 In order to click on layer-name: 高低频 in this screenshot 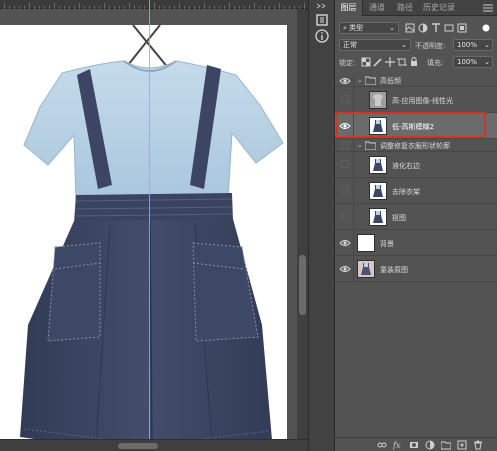, I will do `click(390, 81)`.